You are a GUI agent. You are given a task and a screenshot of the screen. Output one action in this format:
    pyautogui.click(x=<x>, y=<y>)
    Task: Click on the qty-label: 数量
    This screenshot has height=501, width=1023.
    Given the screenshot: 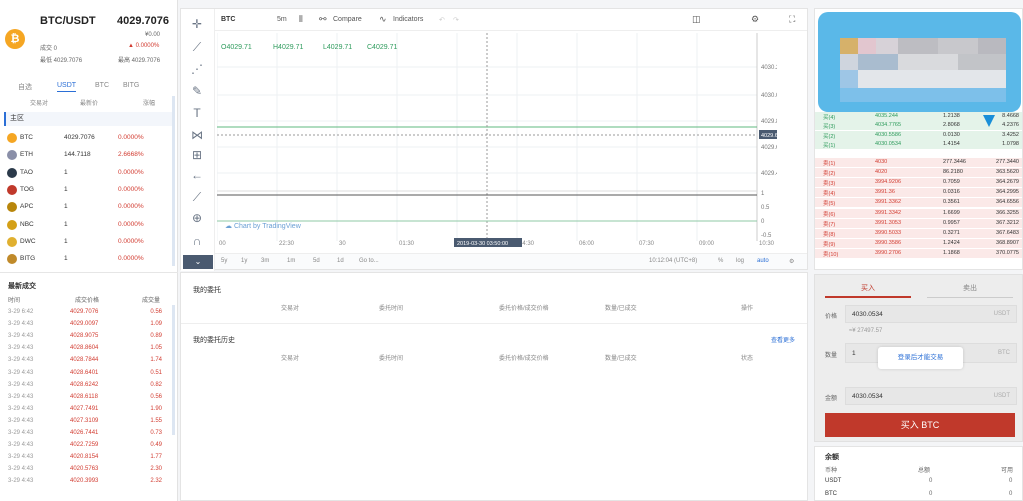 What is the action you would take?
    pyautogui.click(x=831, y=356)
    